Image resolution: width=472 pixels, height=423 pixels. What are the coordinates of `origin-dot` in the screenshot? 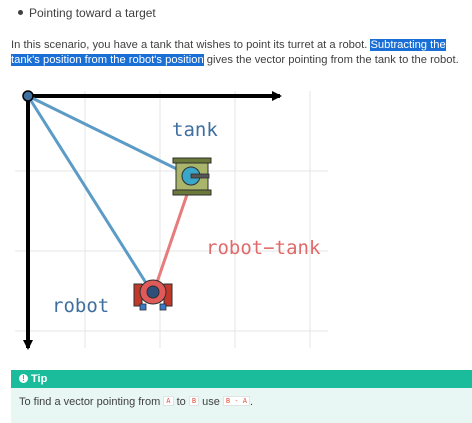 It's located at (28, 96).